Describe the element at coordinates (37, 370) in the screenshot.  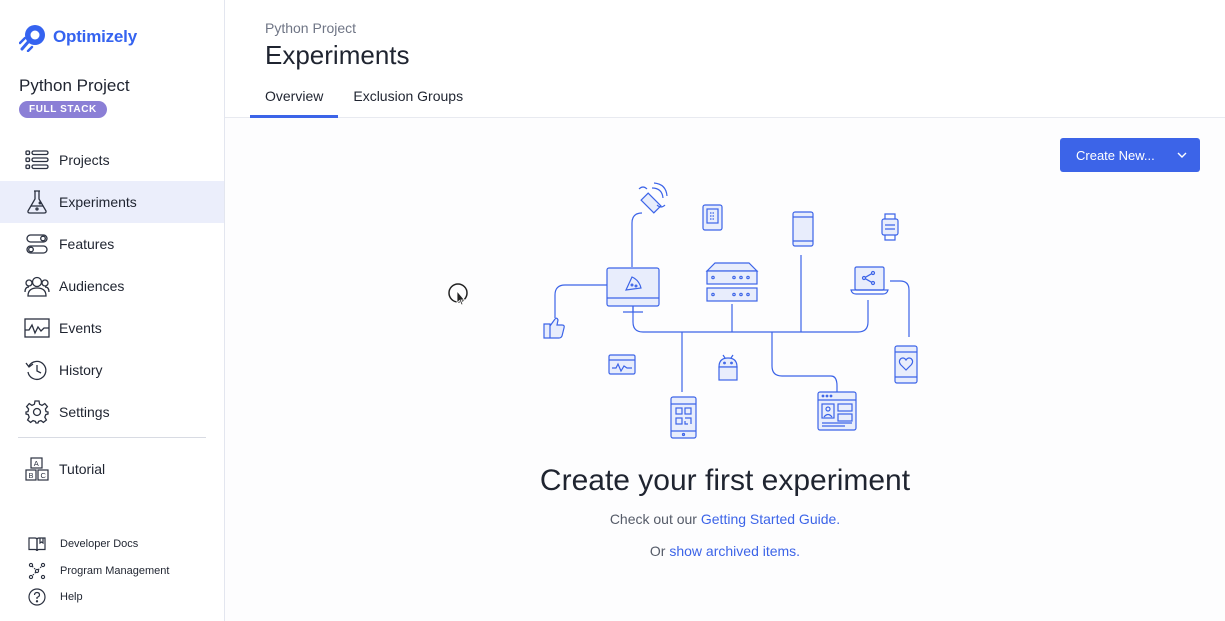
I see `history-icon` at that location.